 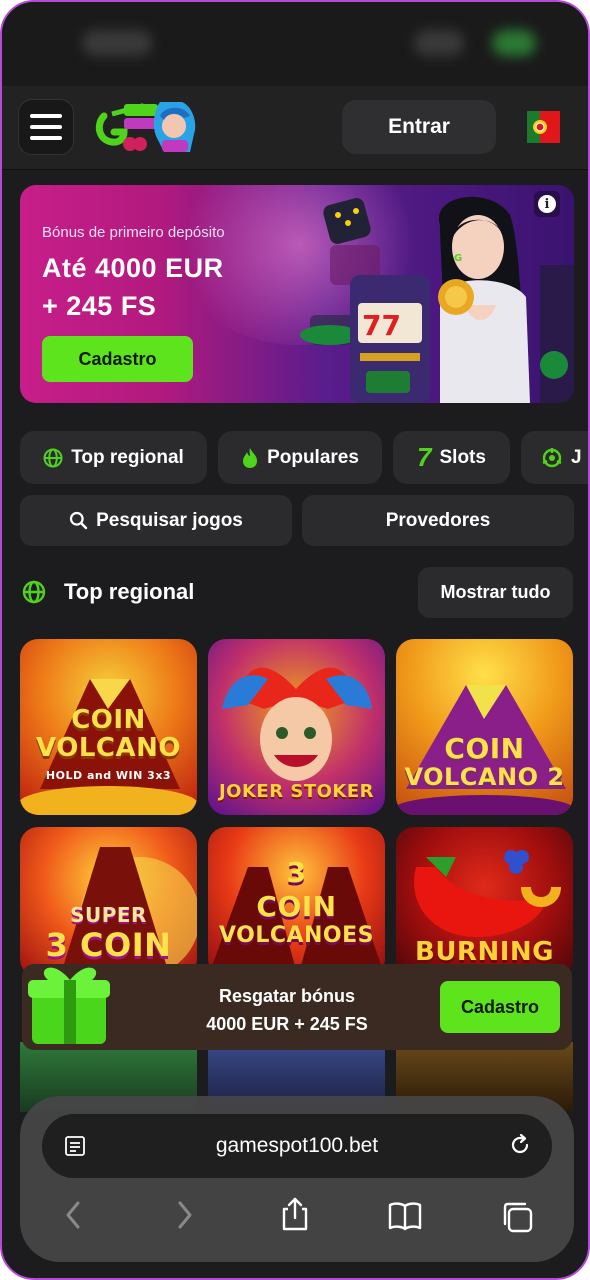 What do you see at coordinates (250, 457) in the screenshot?
I see `flame-icon` at bounding box center [250, 457].